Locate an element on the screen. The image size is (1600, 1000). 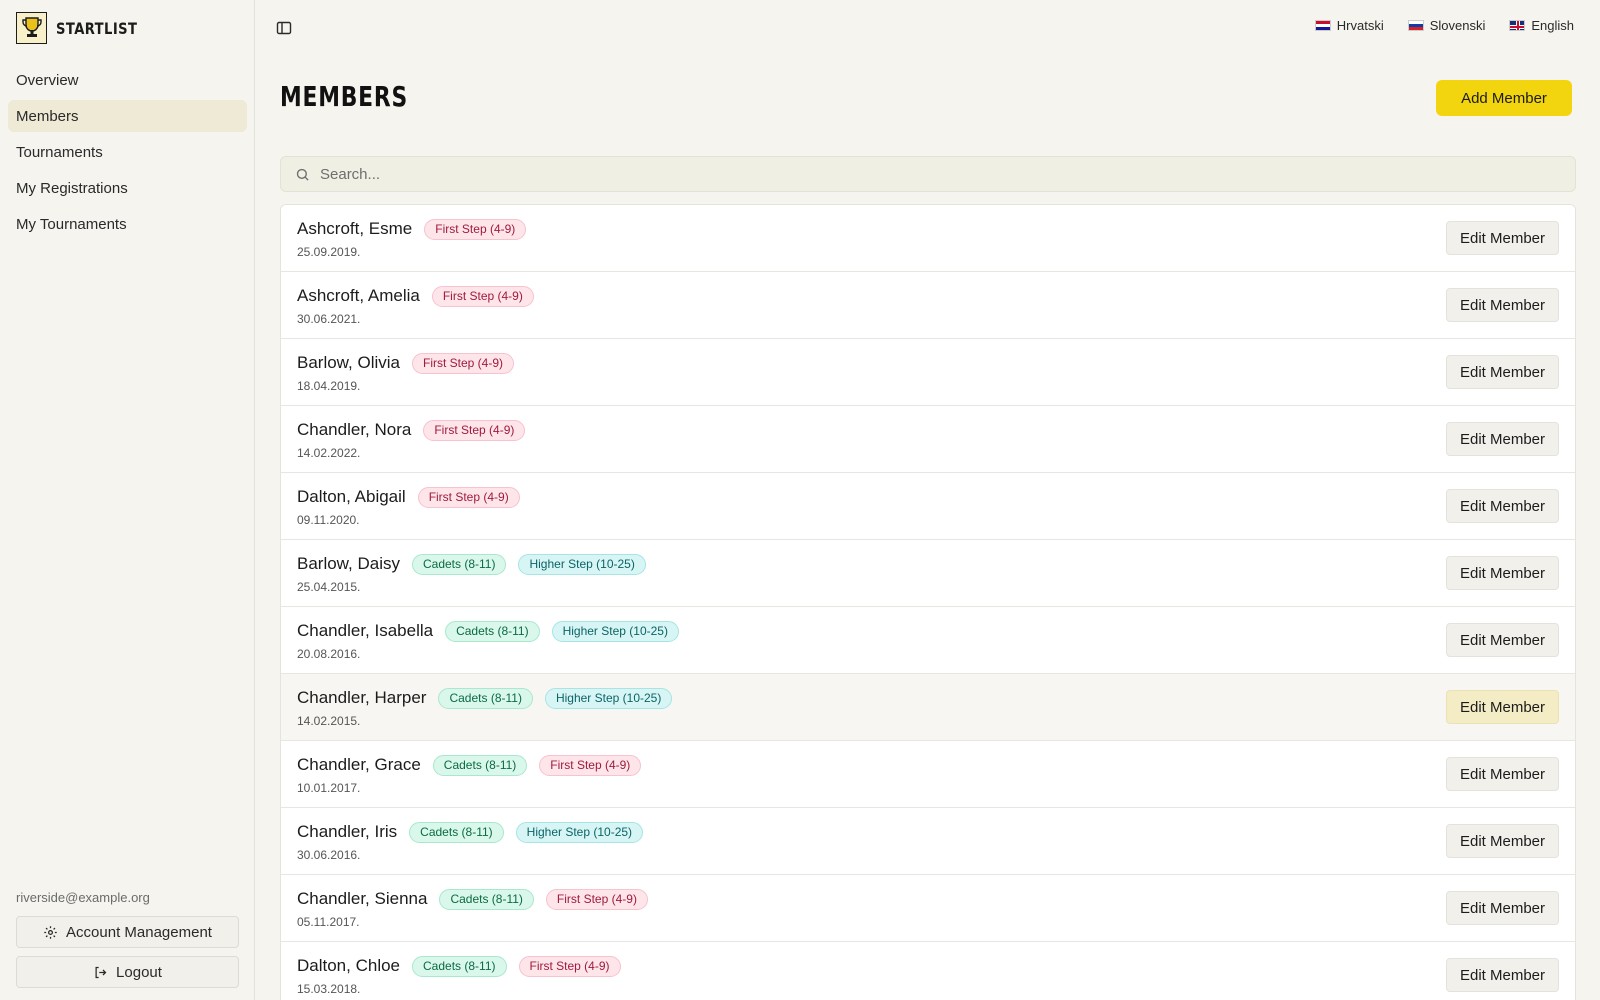
sidebar-item-my-registrations: My Registrations is located at coordinates (127, 188).